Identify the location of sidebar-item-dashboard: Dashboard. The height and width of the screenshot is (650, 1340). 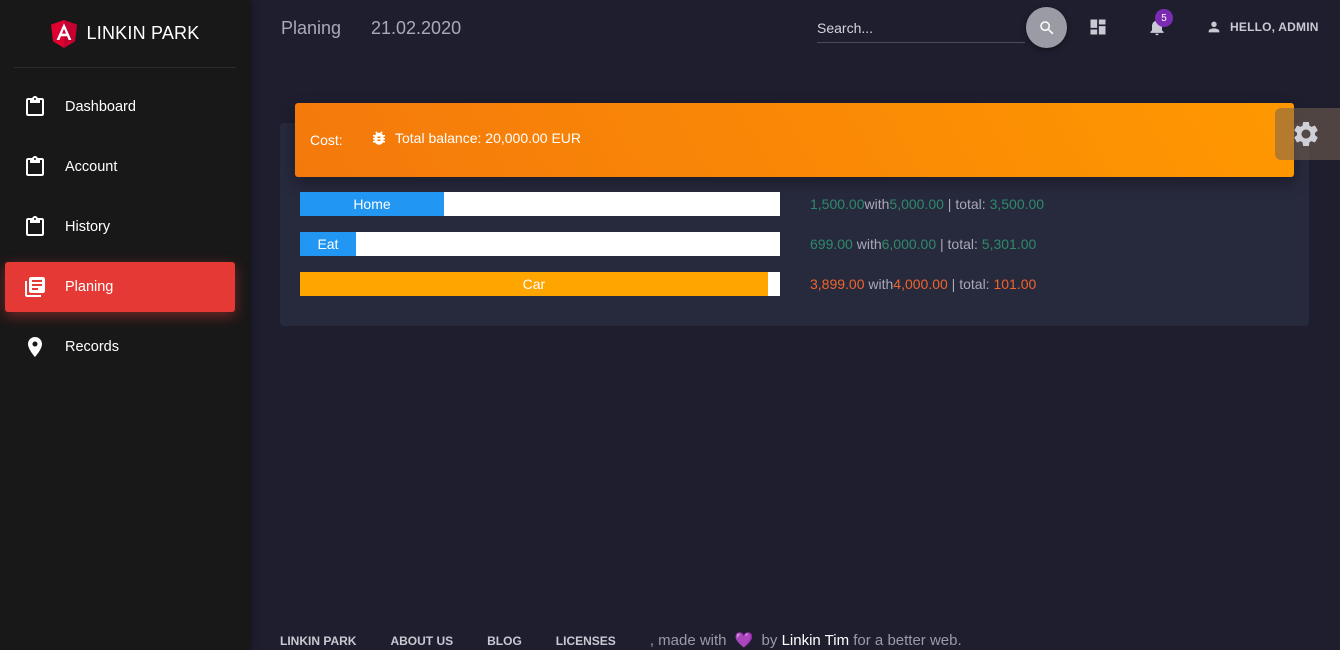
(120, 107).